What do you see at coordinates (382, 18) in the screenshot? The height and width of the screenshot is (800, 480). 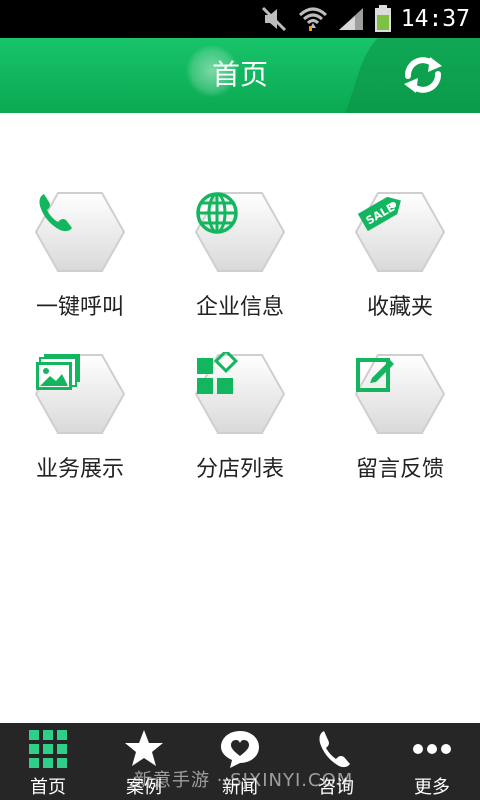 I see `battery-icon` at bounding box center [382, 18].